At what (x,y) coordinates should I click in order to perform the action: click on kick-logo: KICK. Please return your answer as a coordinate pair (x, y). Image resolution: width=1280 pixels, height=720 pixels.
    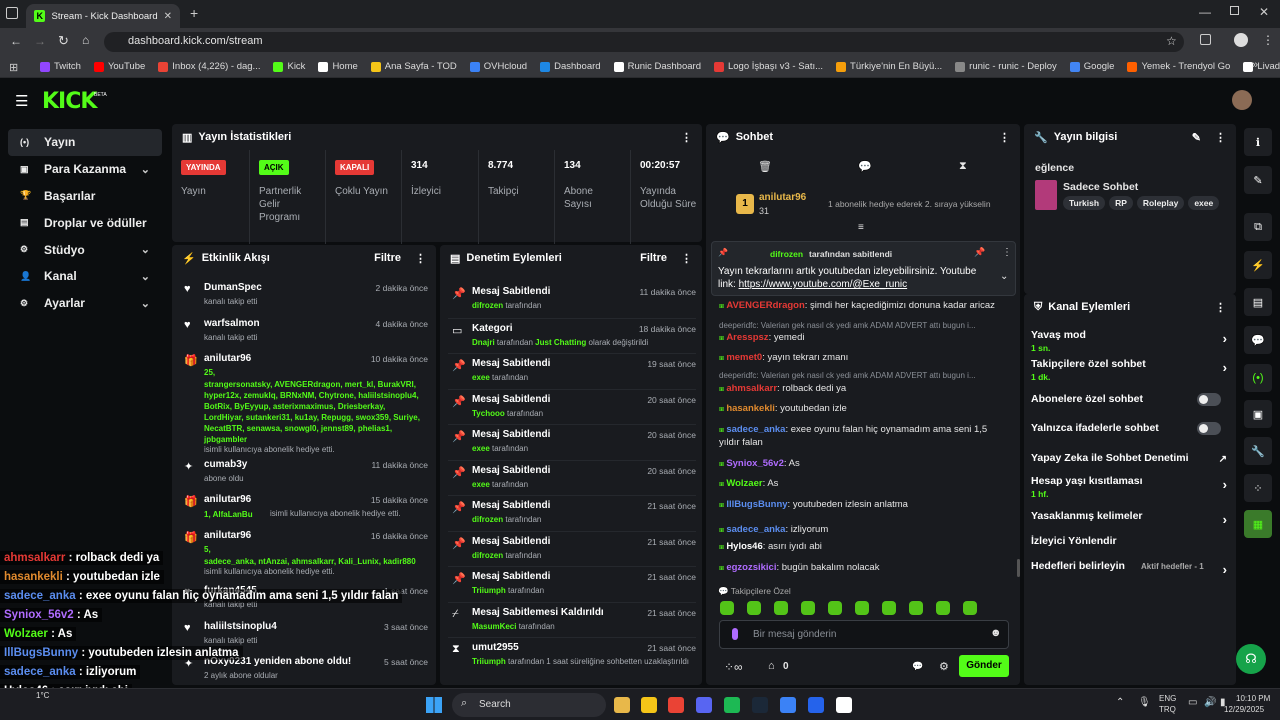
    Looking at the image, I should click on (69, 101).